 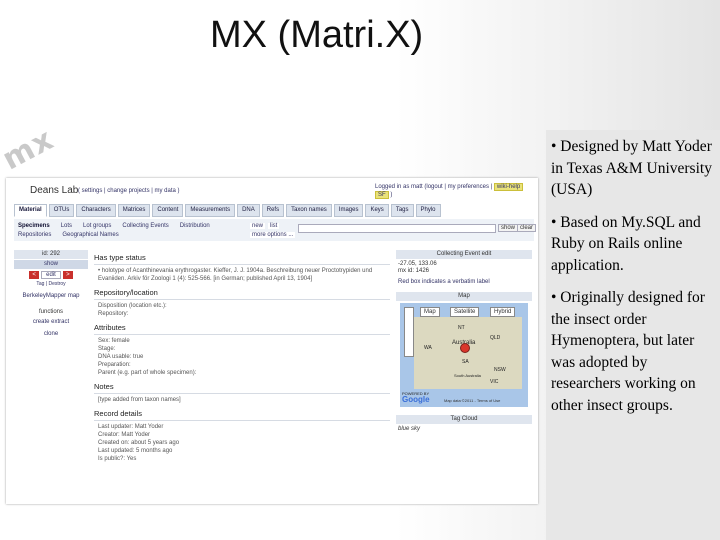 What do you see at coordinates (465, 348) in the screenshot?
I see `map-pin-icon` at bounding box center [465, 348].